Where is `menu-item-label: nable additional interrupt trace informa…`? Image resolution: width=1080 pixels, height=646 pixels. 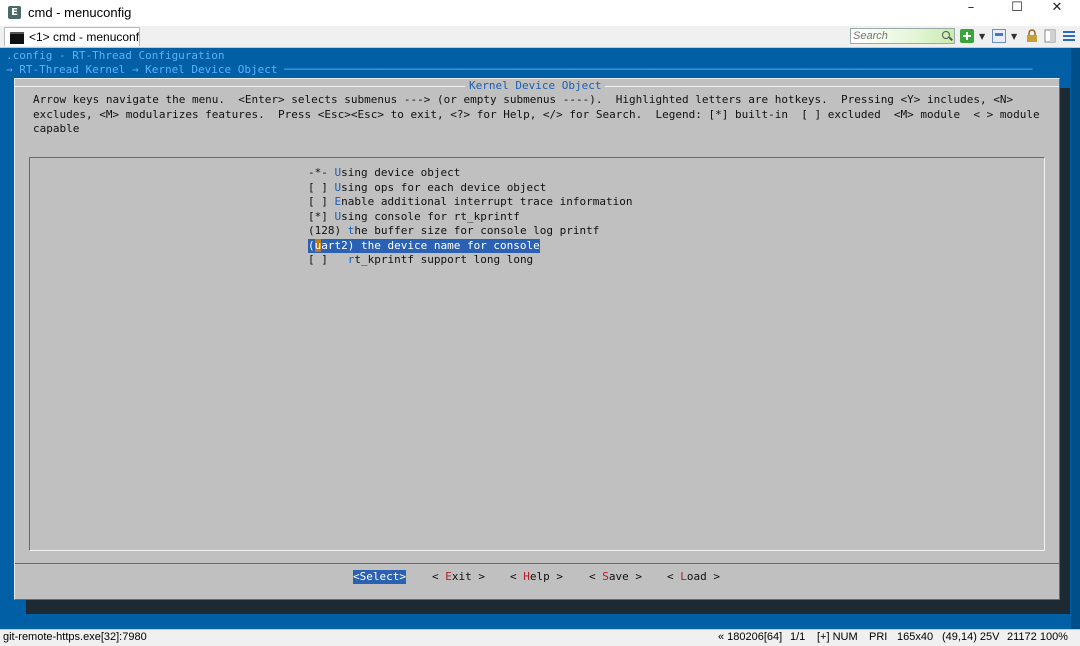
menu-item-label: nable additional interrupt trace informa… is located at coordinates (487, 201).